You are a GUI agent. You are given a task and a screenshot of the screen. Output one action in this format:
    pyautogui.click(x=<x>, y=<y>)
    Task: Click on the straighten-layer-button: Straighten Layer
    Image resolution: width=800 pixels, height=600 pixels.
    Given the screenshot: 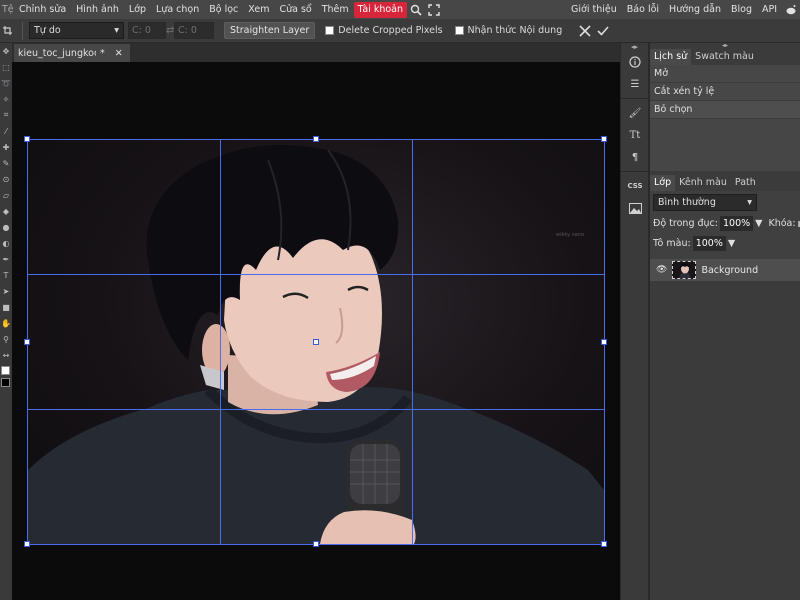 What is the action you would take?
    pyautogui.click(x=270, y=30)
    